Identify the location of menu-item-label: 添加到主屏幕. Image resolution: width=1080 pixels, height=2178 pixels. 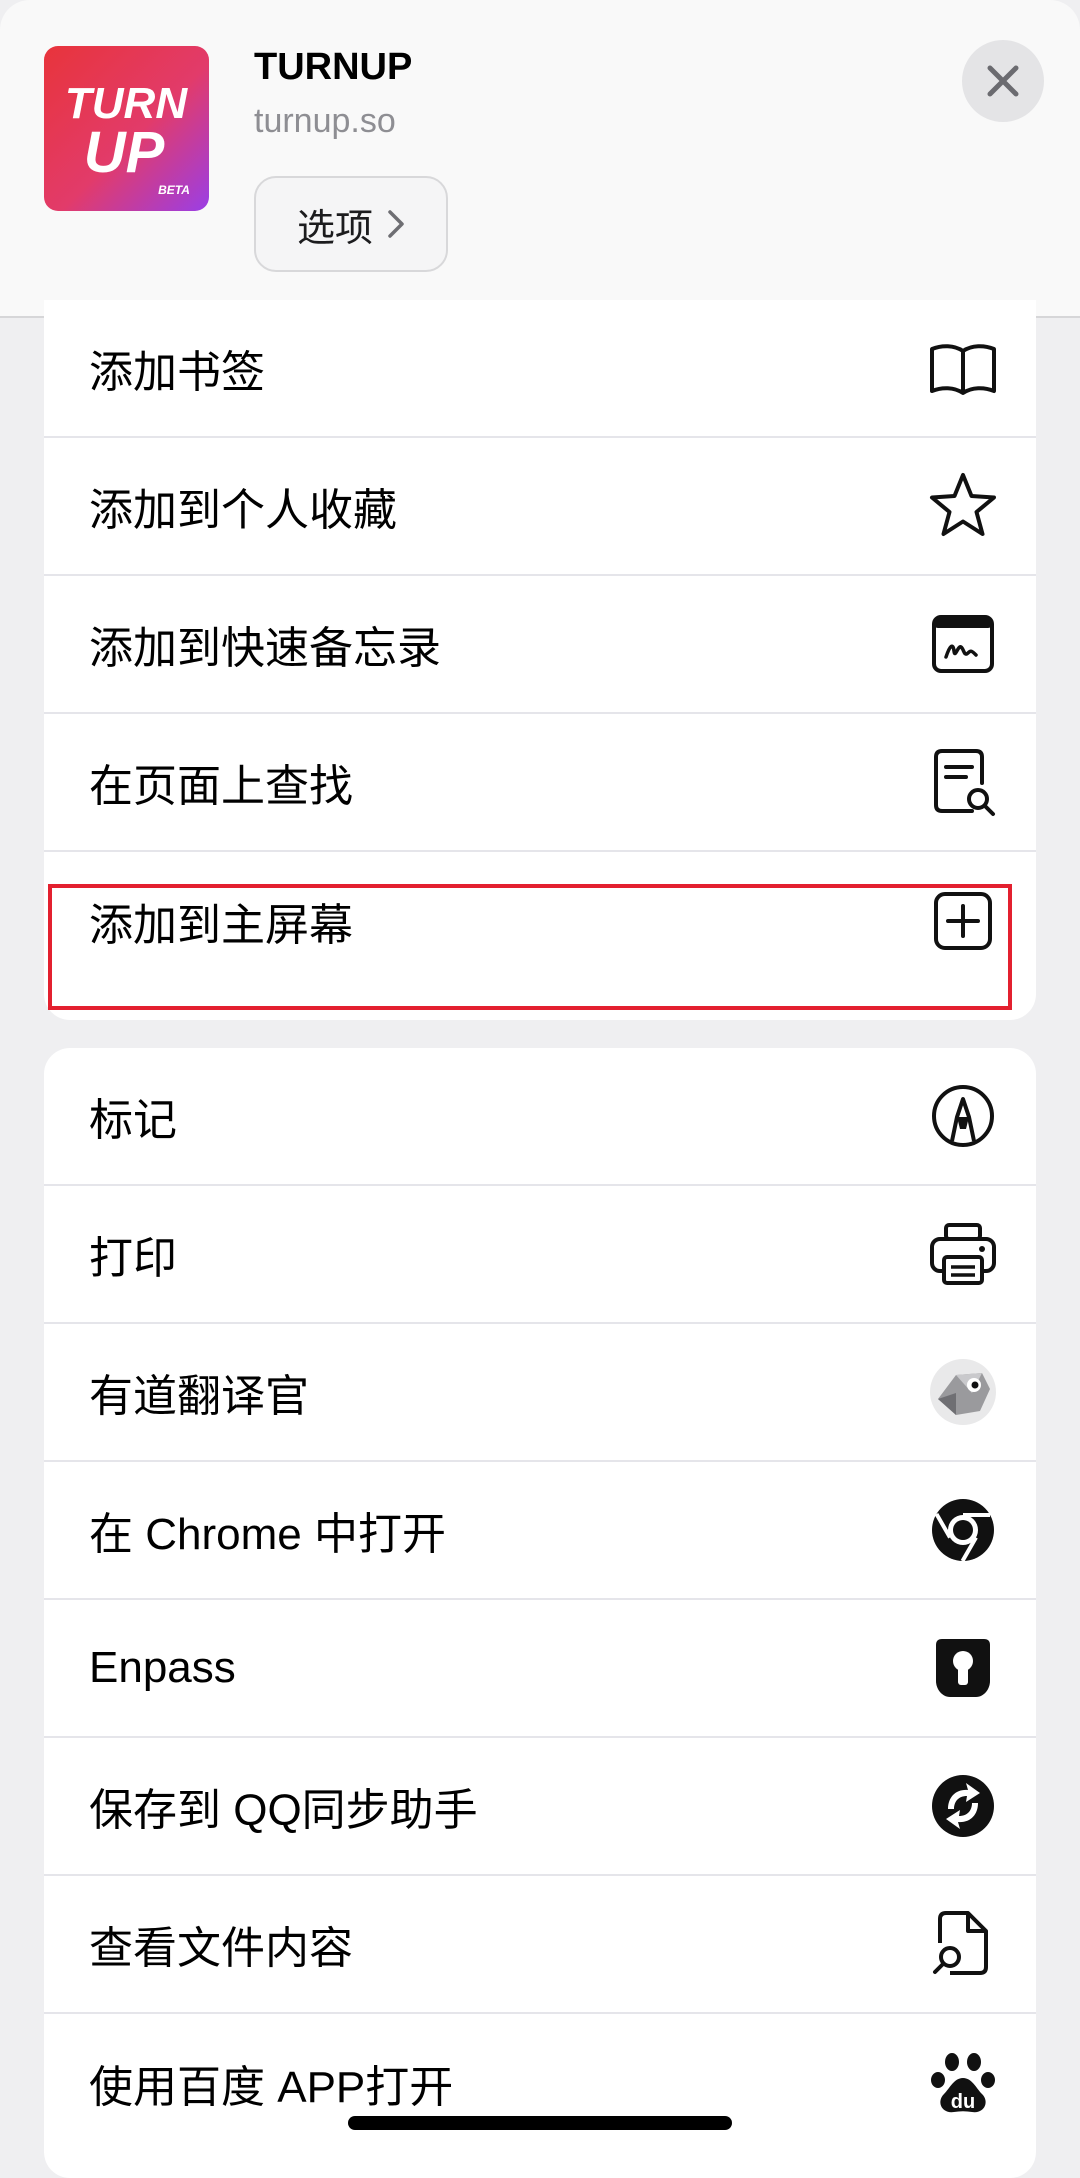
(221, 925).